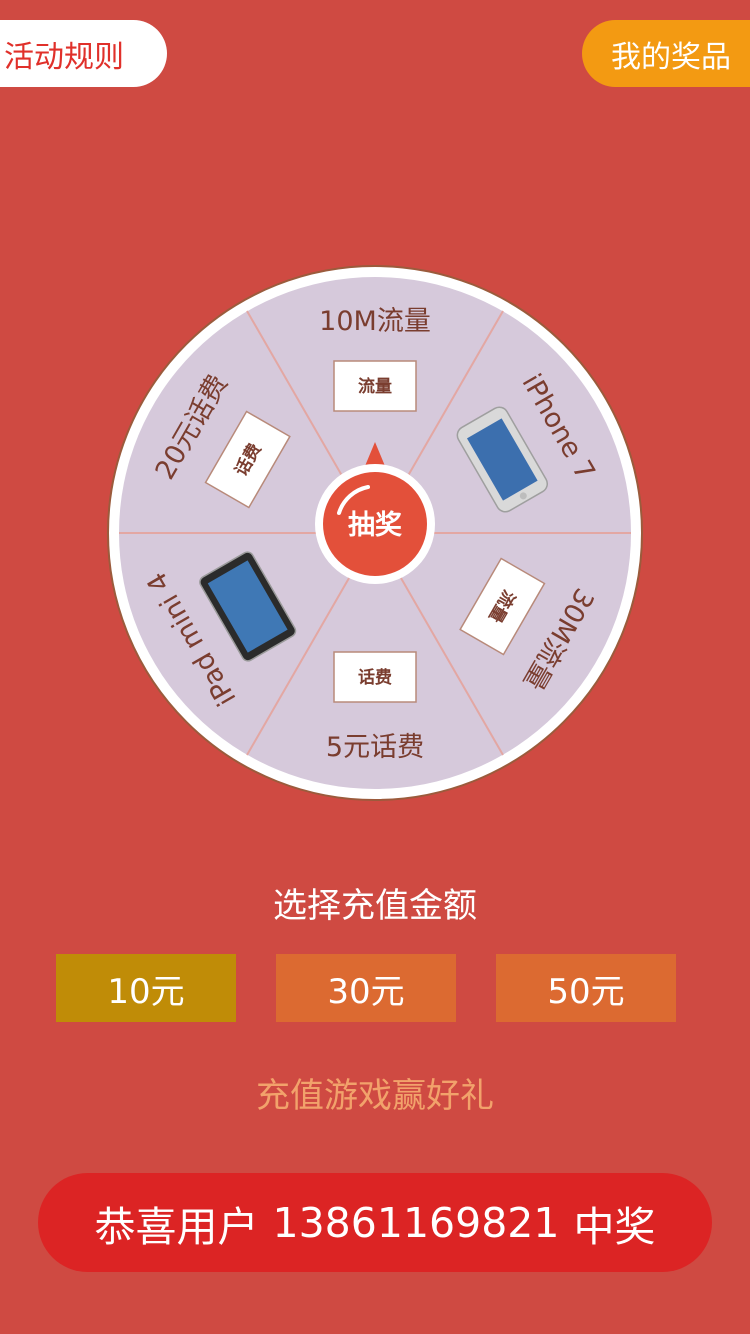  Describe the element at coordinates (375, 906) in the screenshot. I see `recharge-amount-title: 选择充值金额` at that location.